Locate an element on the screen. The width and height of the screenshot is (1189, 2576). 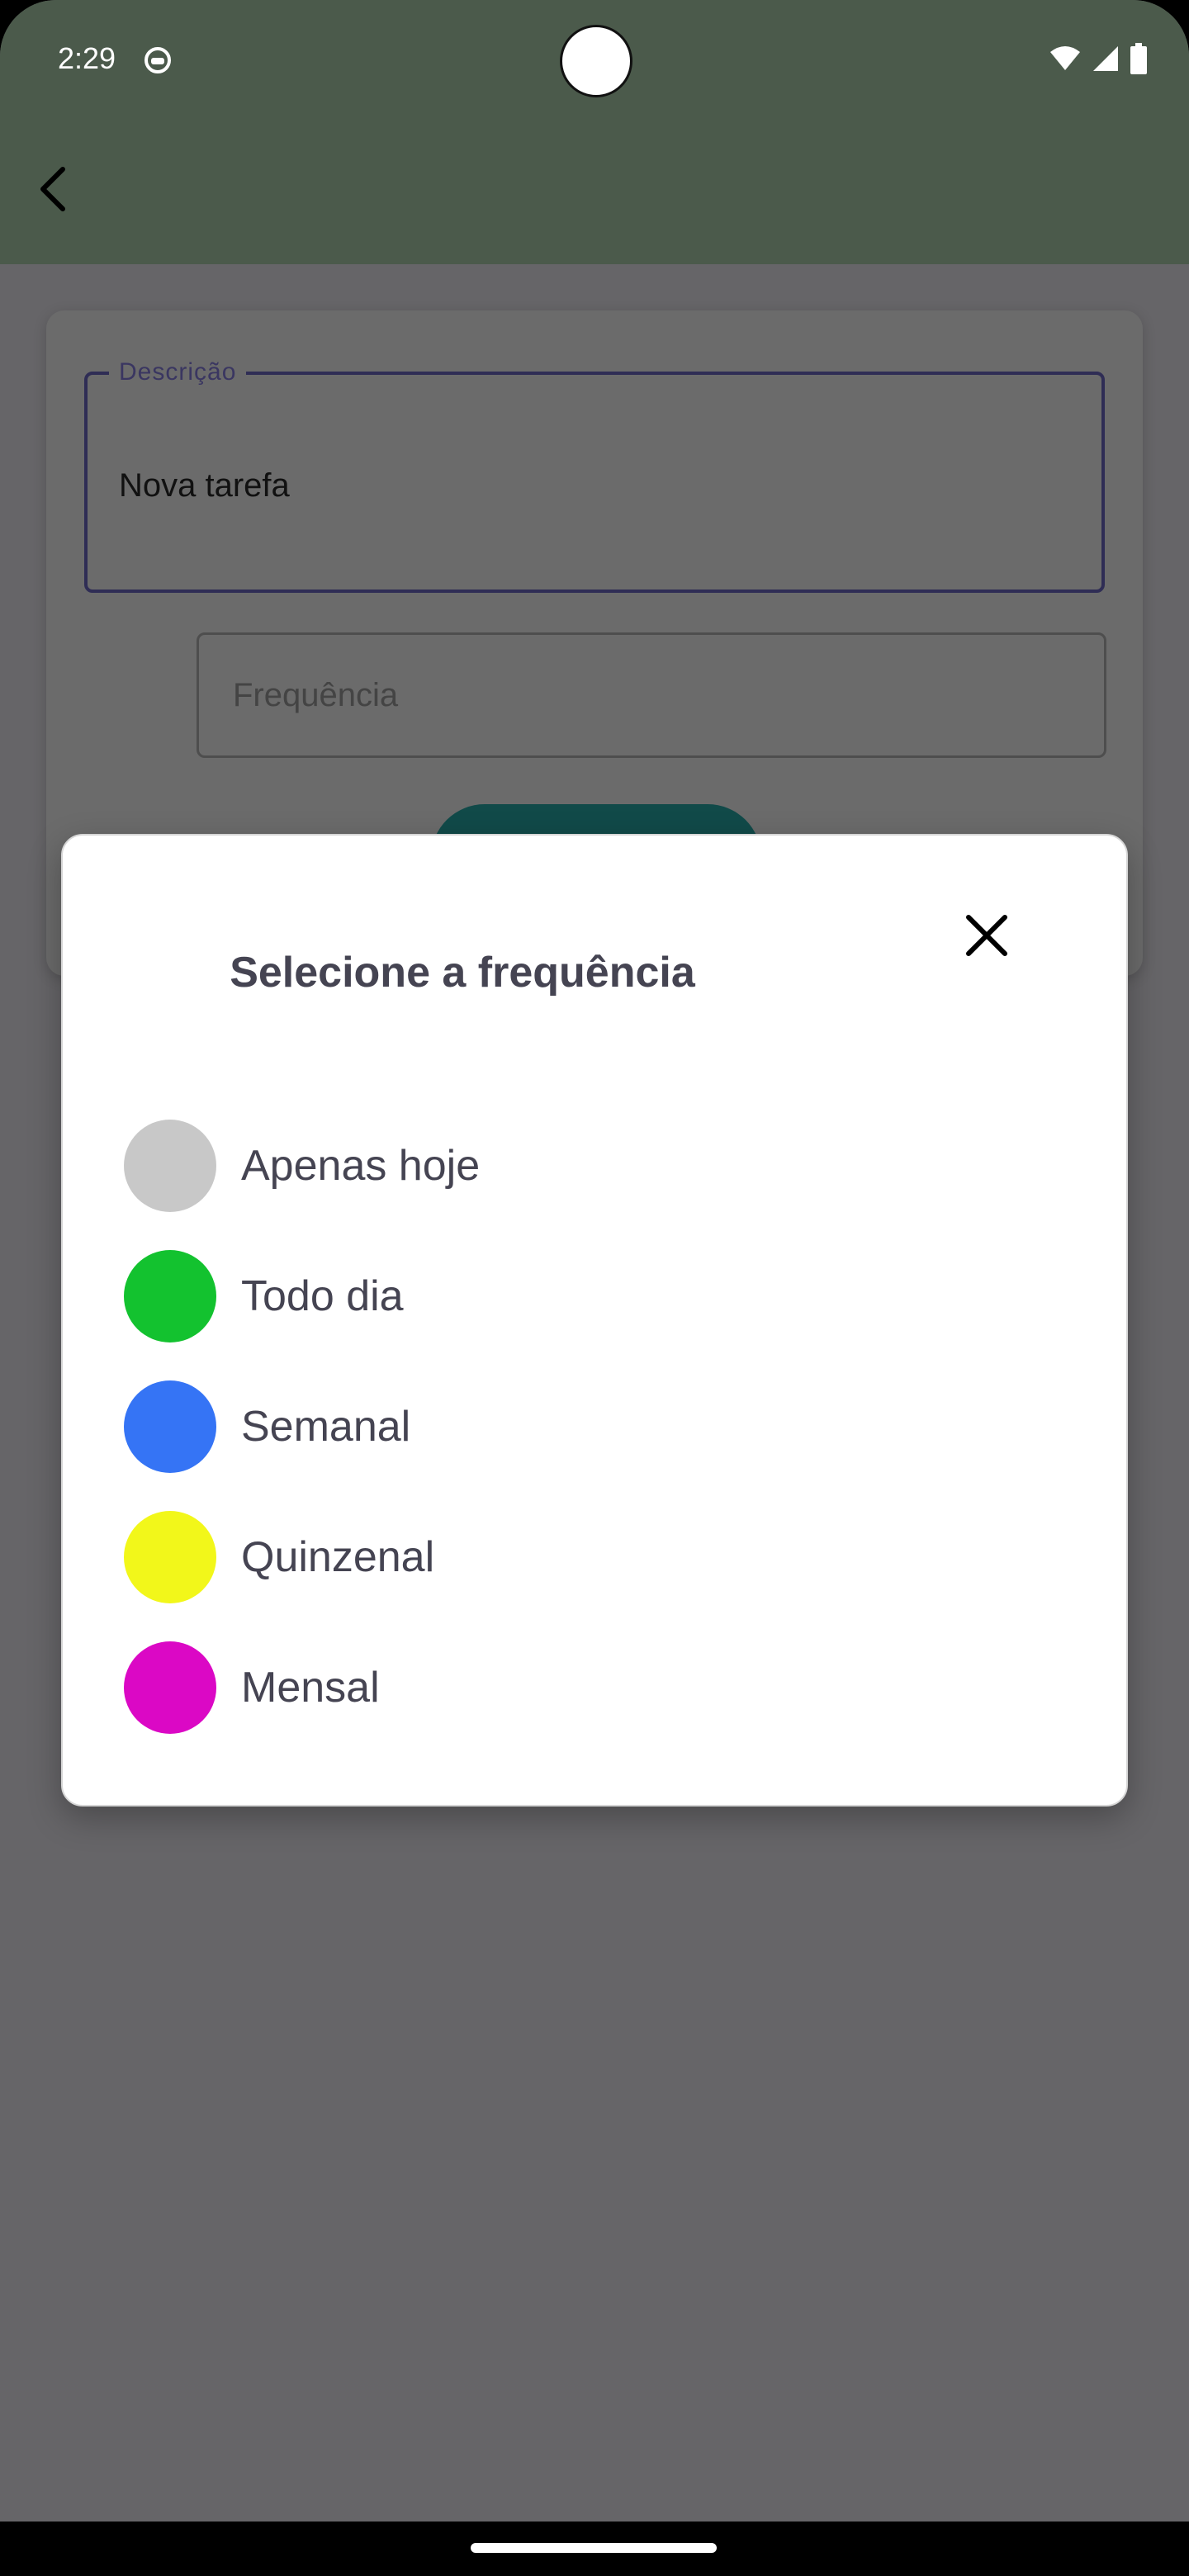
description-label: Descrição is located at coordinates (178, 372).